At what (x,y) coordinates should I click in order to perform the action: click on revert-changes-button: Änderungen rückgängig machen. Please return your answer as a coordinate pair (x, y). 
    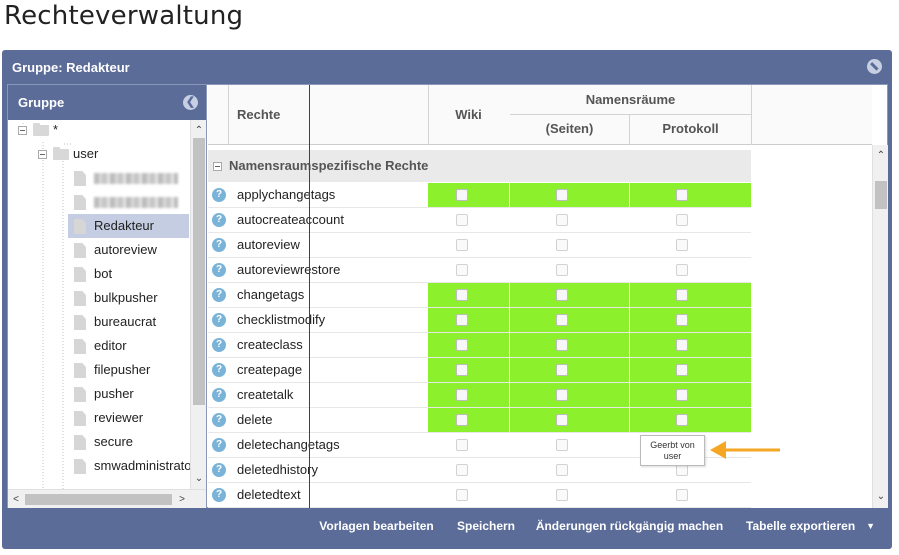
    Looking at the image, I should click on (629, 526).